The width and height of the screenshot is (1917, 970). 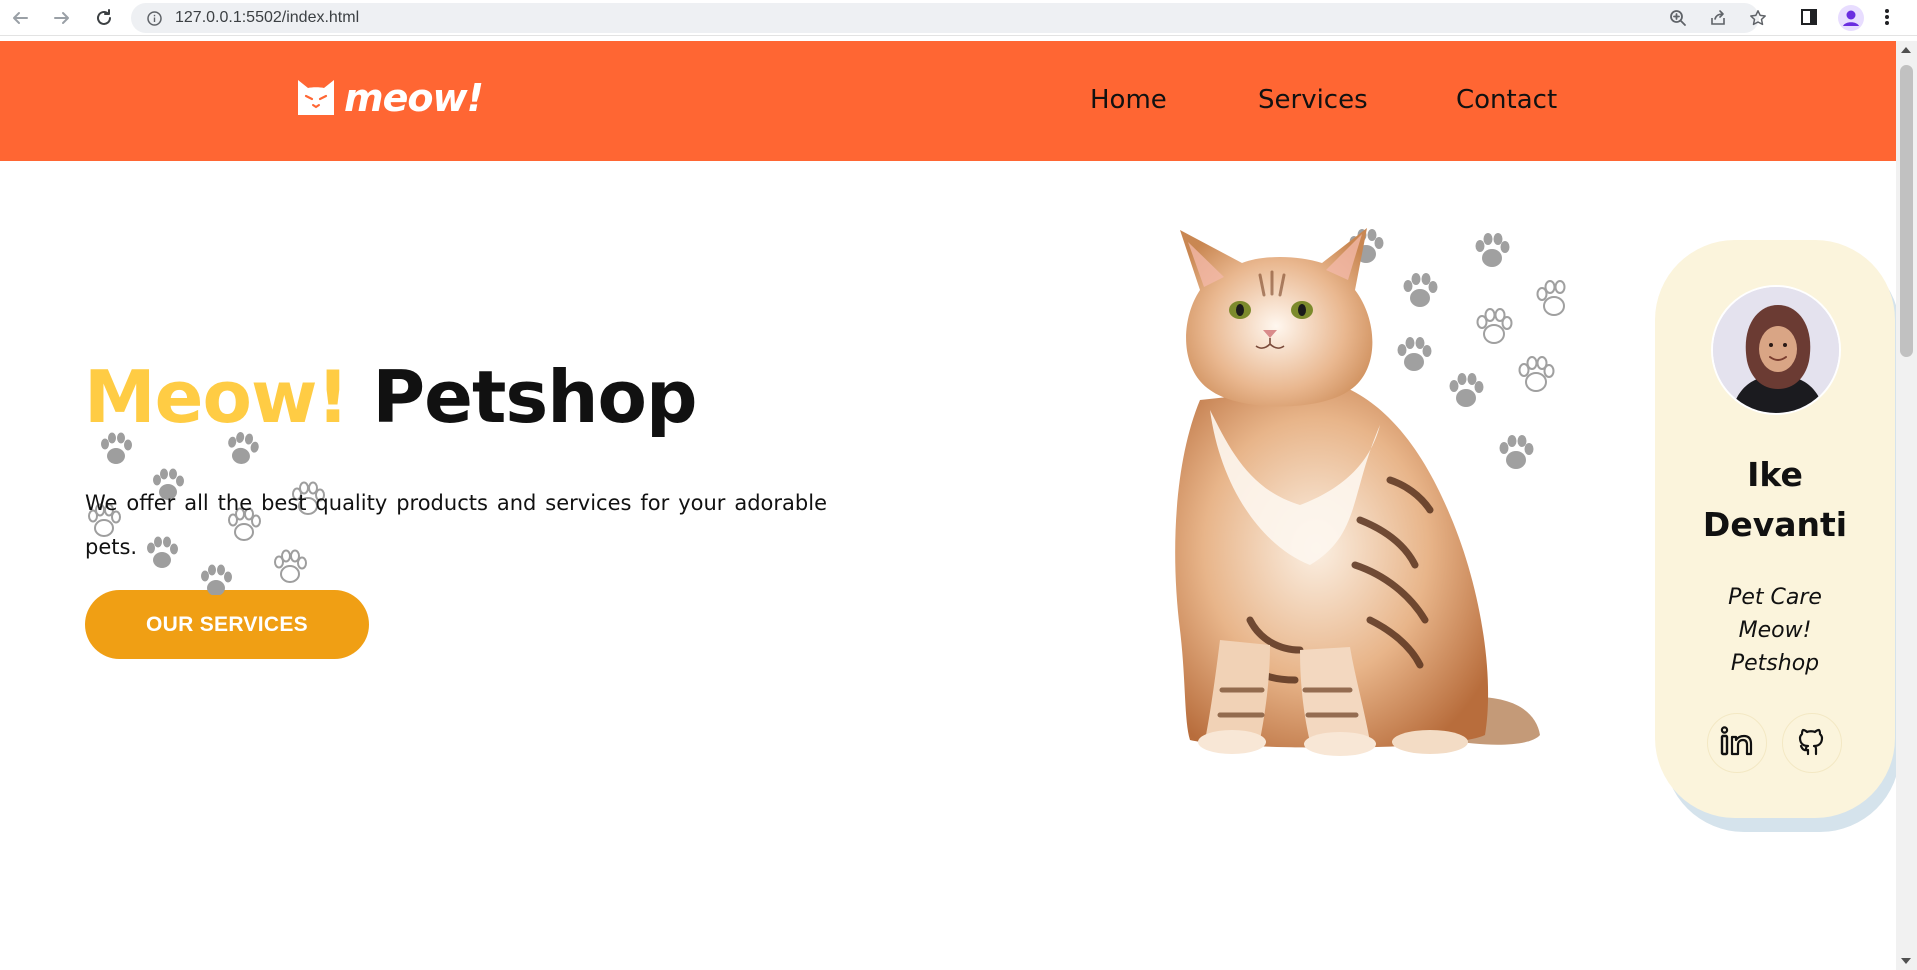 What do you see at coordinates (1776, 350) in the screenshot?
I see `avatar` at bounding box center [1776, 350].